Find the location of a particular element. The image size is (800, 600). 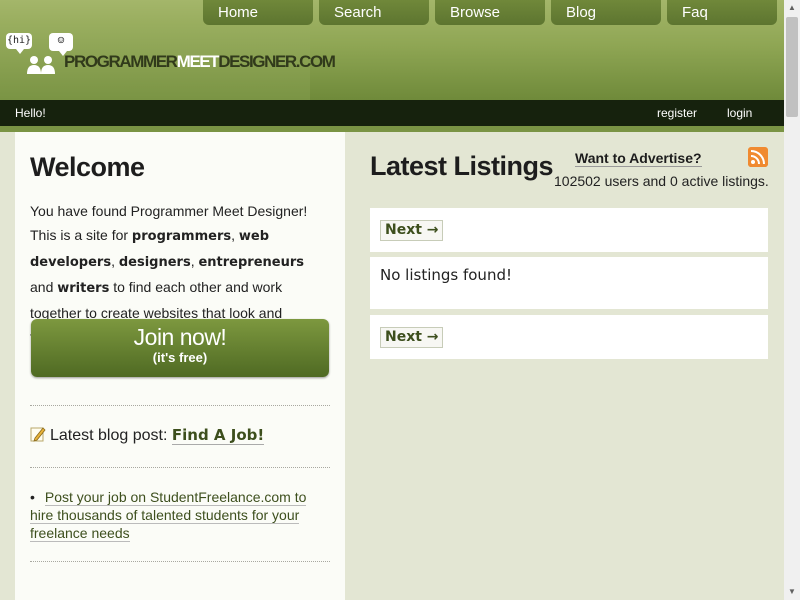

vertical-scrollbar: ▲ ▼ is located at coordinates (792, 300).